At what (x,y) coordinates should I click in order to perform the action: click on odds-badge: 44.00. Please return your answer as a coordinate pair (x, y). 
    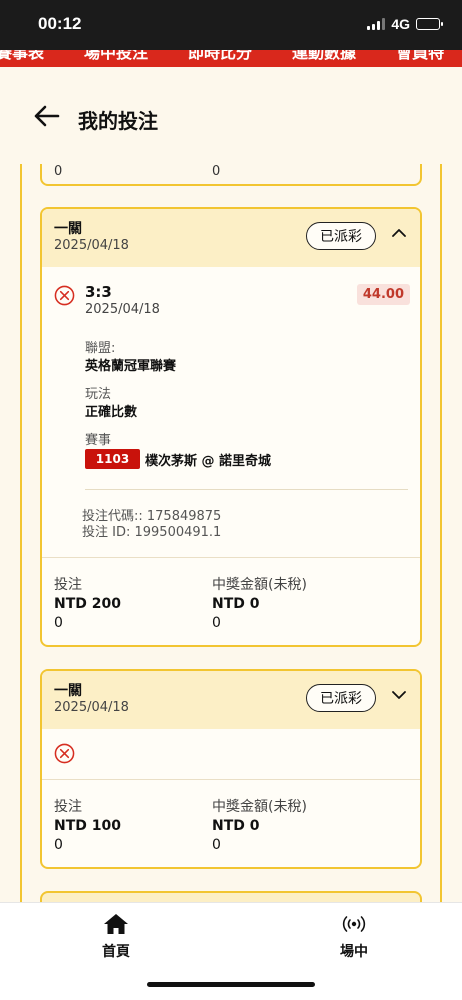
    Looking at the image, I should click on (383, 294).